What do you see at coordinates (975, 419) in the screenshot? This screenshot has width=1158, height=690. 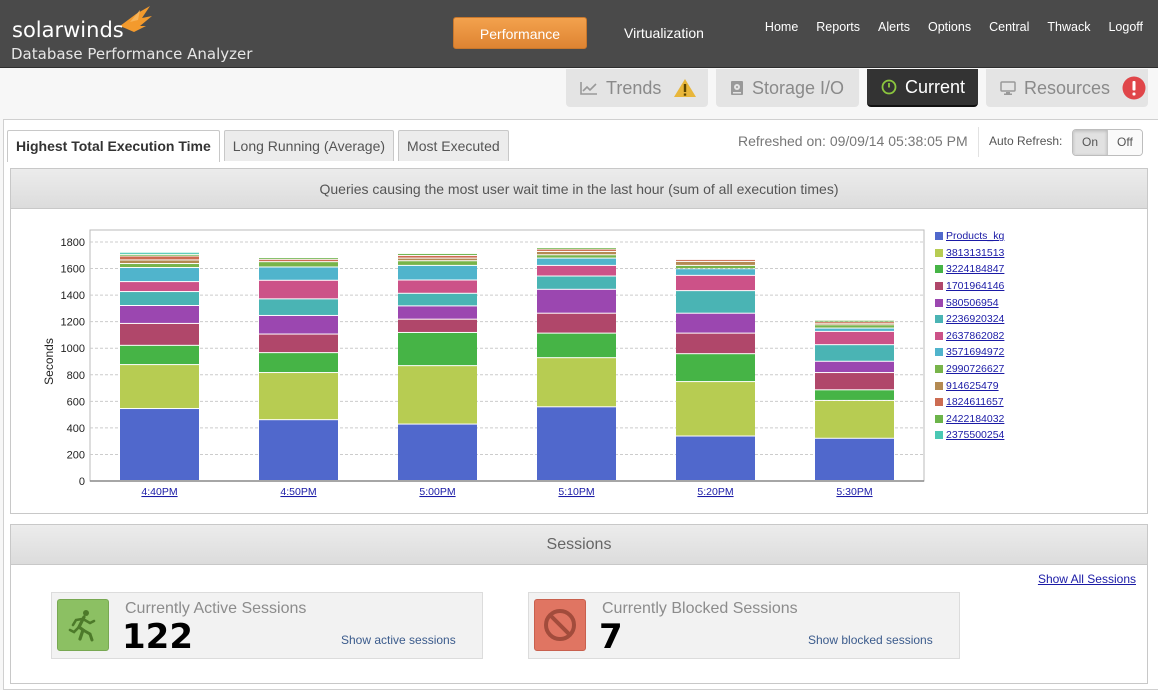 I see `legend-label: 2422184032` at bounding box center [975, 419].